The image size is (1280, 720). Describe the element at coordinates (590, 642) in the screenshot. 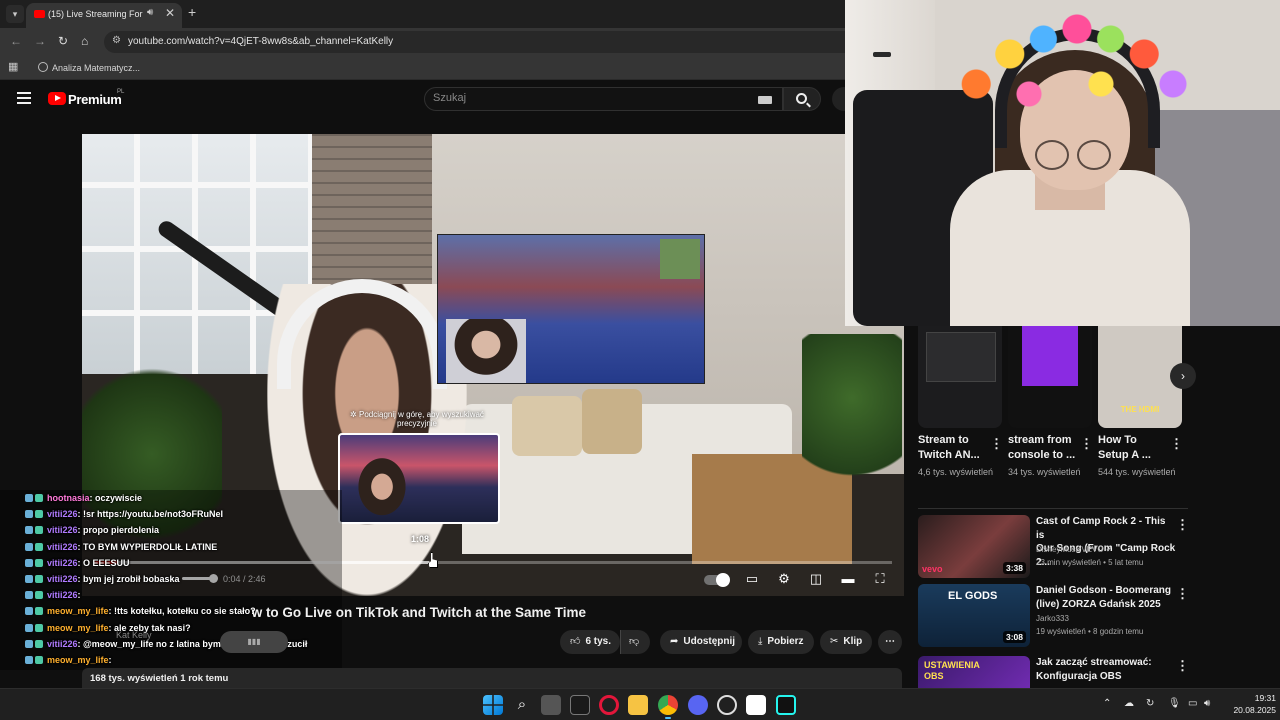

I see `like-button: 👍︎ 6 tys.` at that location.